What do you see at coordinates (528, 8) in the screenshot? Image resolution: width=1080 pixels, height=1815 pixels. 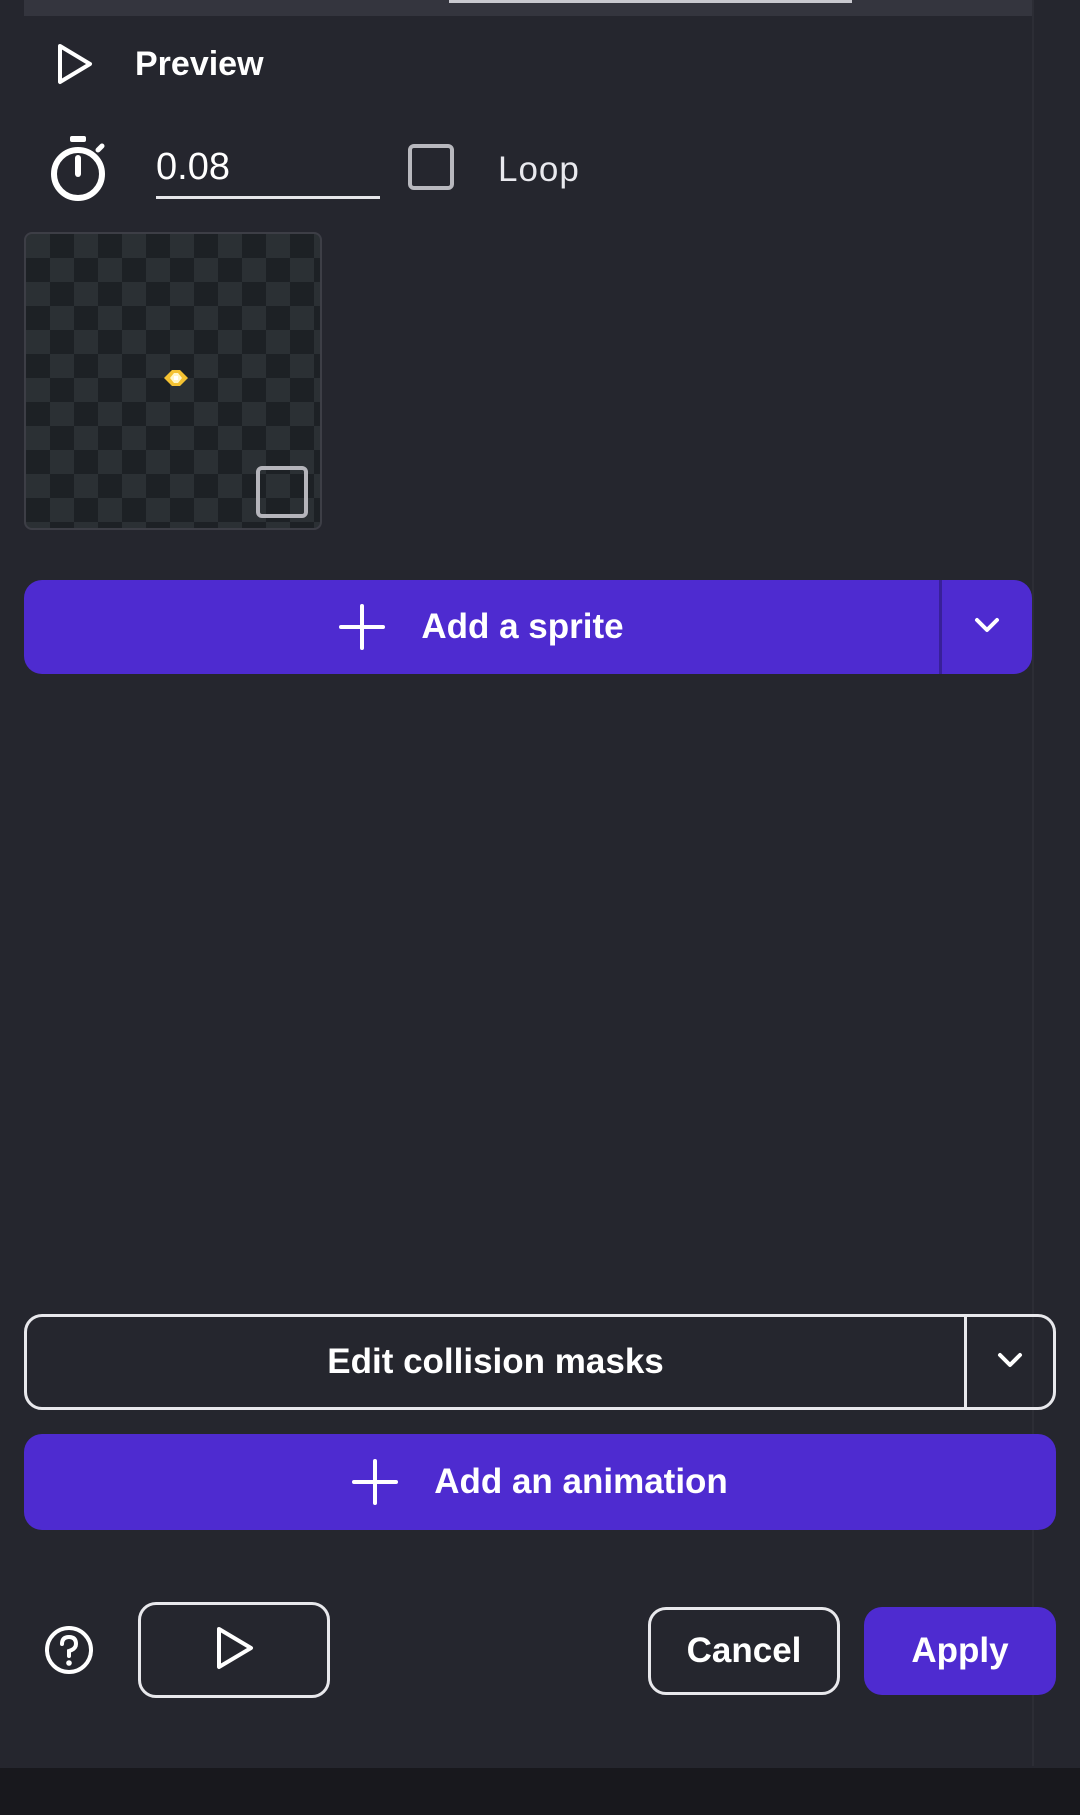 I see `tab-strip` at bounding box center [528, 8].